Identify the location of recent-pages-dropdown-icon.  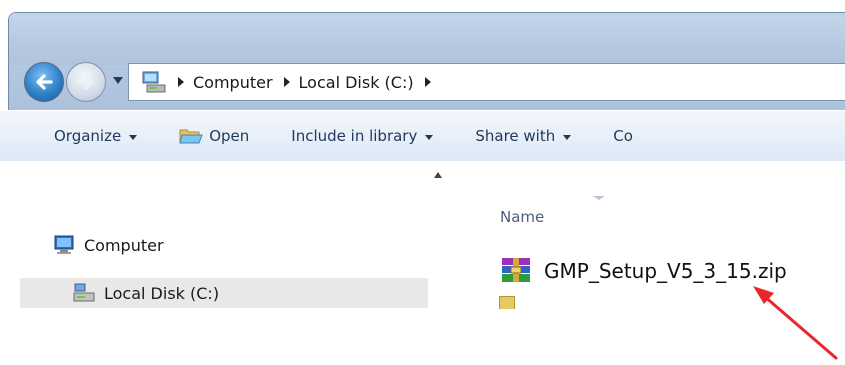
(118, 81).